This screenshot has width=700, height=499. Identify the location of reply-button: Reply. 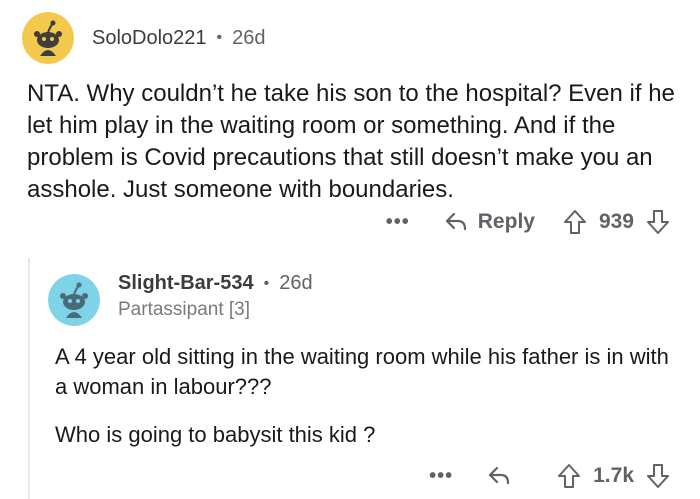
(489, 222).